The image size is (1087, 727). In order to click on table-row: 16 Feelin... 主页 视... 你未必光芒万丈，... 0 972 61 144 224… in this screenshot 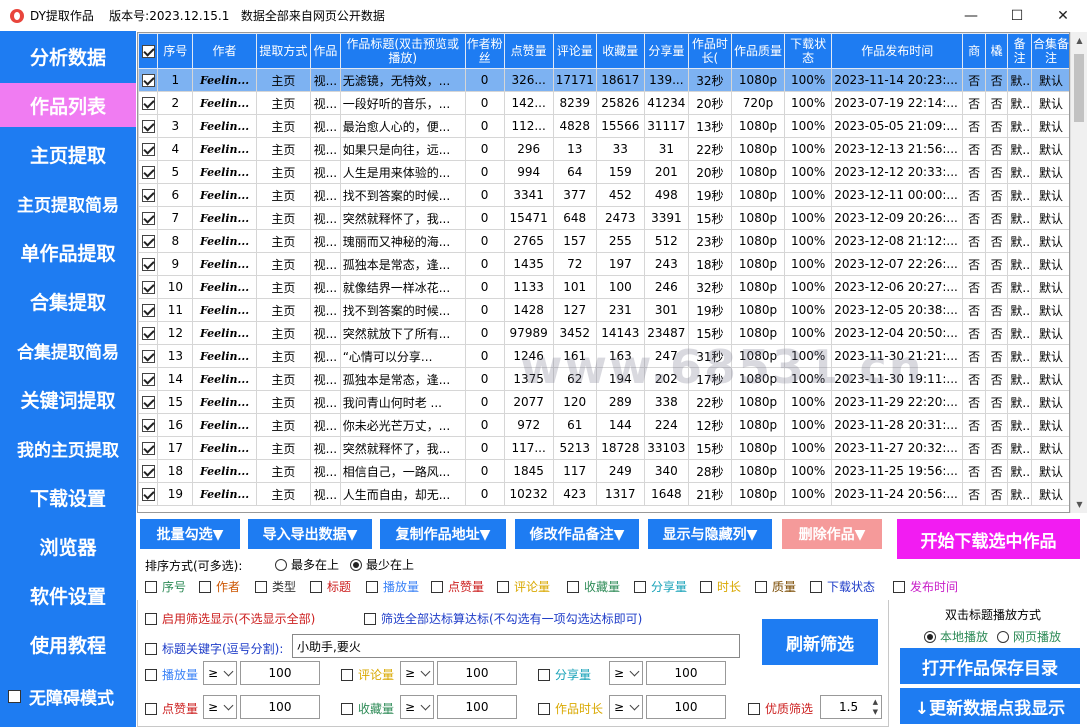, I will do `click(603, 425)`.